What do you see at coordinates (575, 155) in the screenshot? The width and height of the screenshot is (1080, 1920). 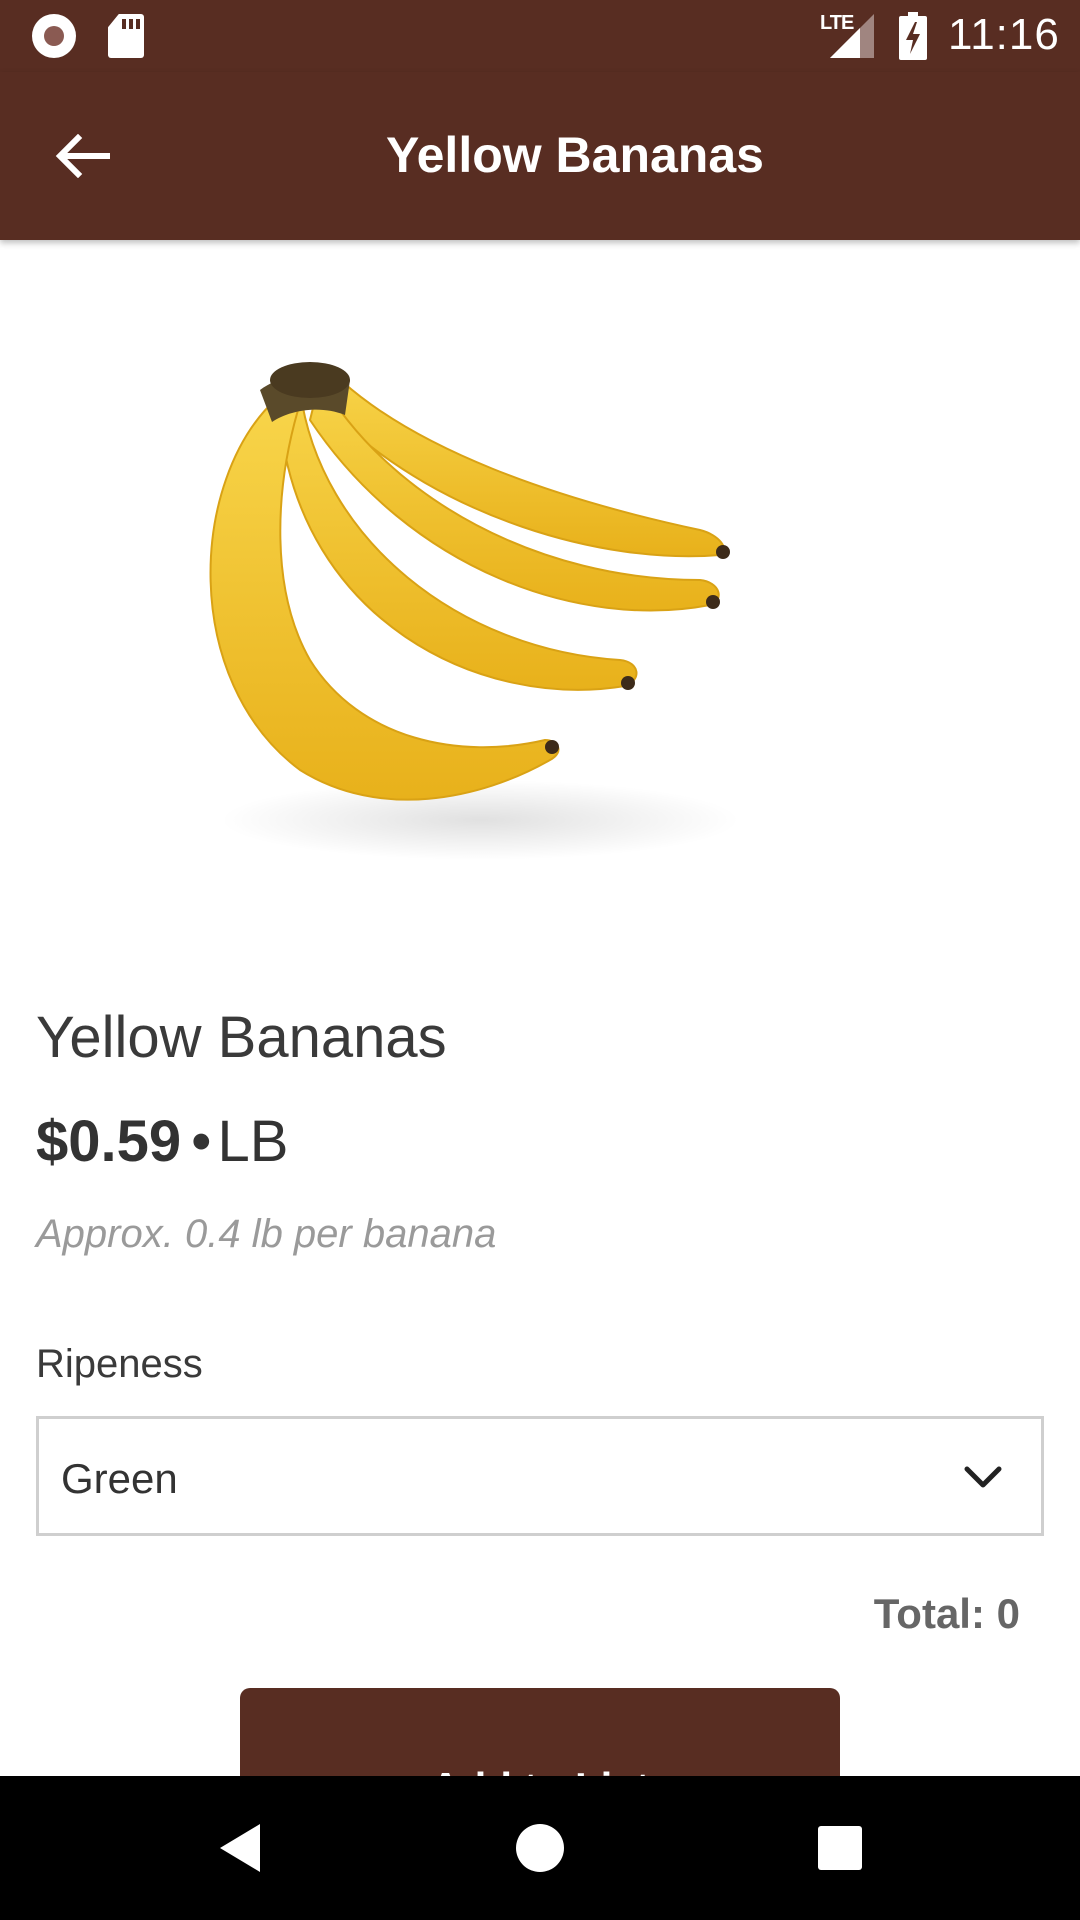 I see `page-title: Yellow Bananas` at bounding box center [575, 155].